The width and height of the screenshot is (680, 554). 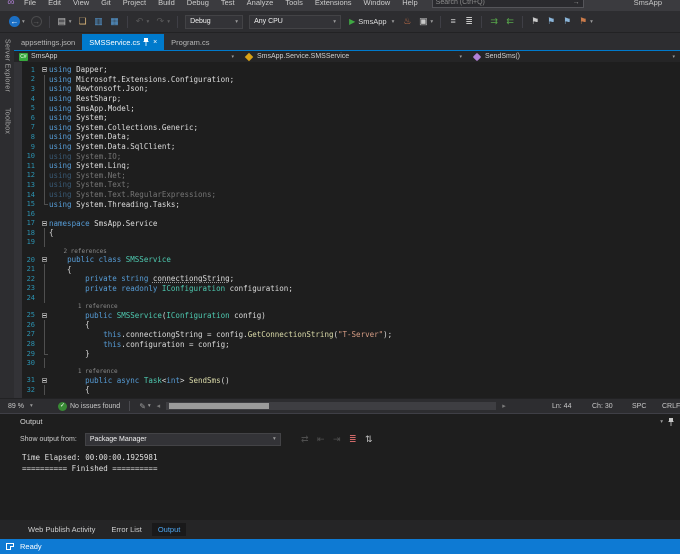 I want to click on menu-help: Help, so click(x=409, y=3).